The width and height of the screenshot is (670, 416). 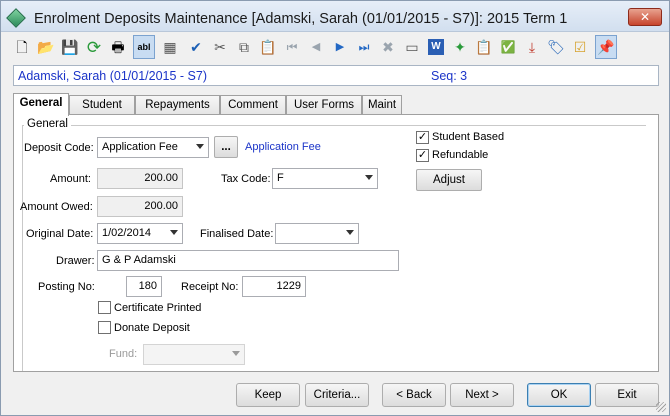 I want to click on tab-maint: Maint, so click(x=382, y=105).